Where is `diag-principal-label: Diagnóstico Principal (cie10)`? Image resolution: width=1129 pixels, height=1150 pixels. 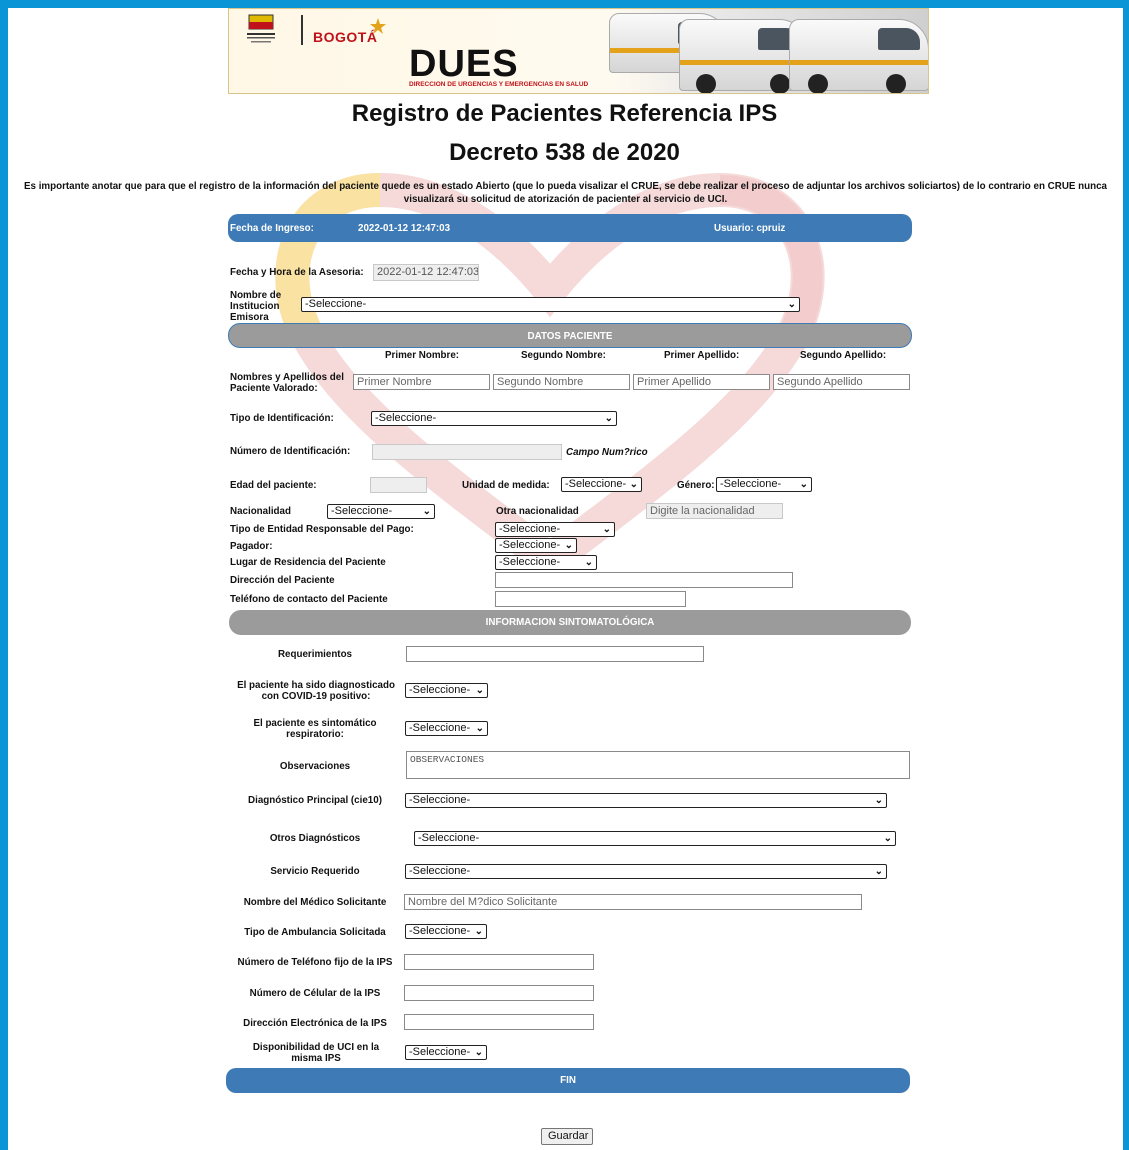
diag-principal-label: Diagnóstico Principal (cie10) is located at coordinates (315, 800).